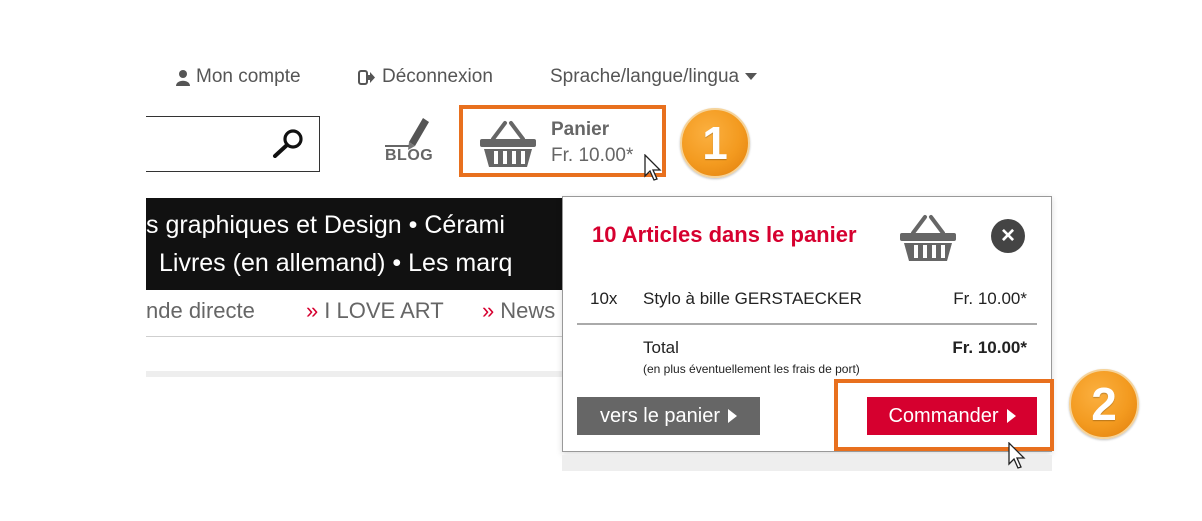  What do you see at coordinates (562, 141) in the screenshot?
I see `cart-button: Panier Fr. 10.00*` at bounding box center [562, 141].